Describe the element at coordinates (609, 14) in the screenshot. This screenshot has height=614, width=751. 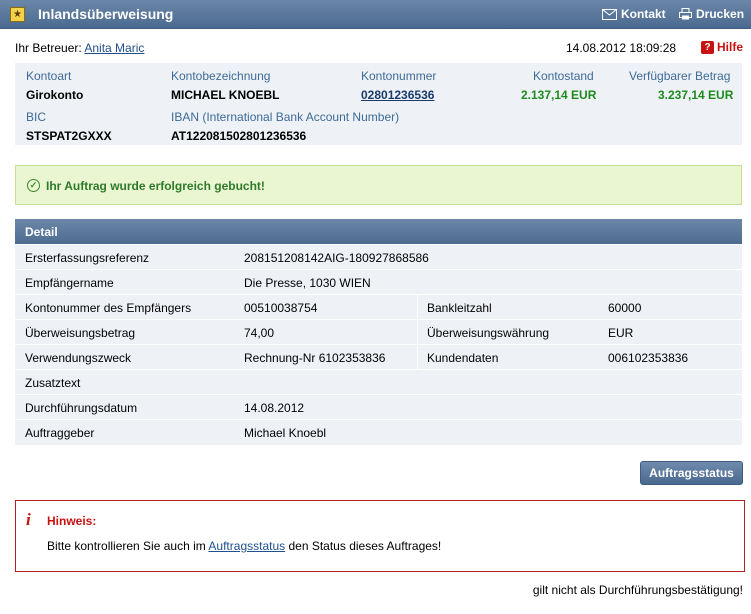
I see `envelope-icon` at that location.